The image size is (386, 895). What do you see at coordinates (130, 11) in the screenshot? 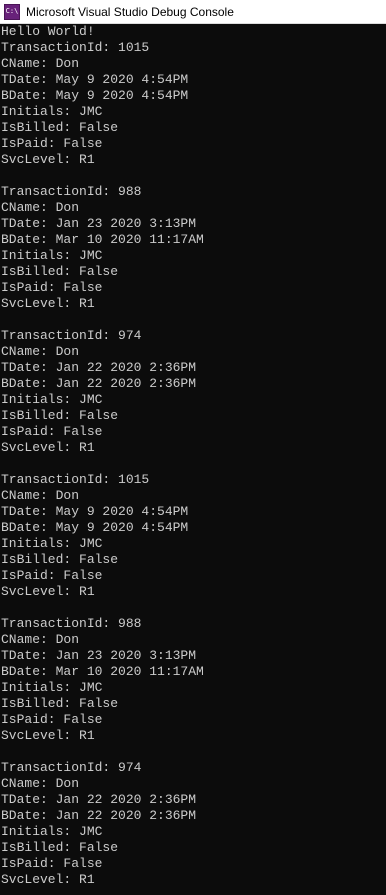
I see `window-title: Microsoft Visual Studio Debug Console` at bounding box center [130, 11].